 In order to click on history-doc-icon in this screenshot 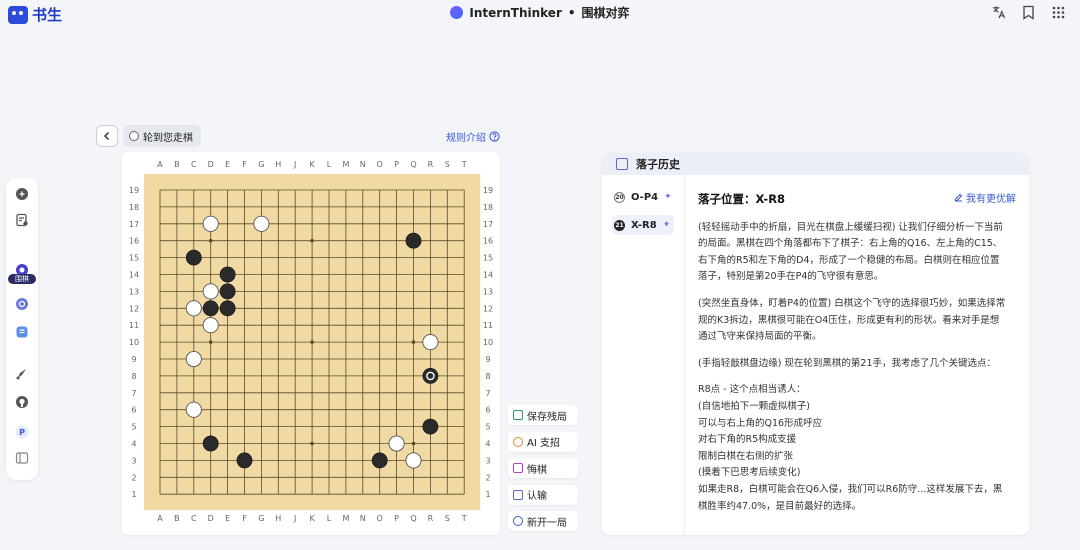, I will do `click(22, 220)`.